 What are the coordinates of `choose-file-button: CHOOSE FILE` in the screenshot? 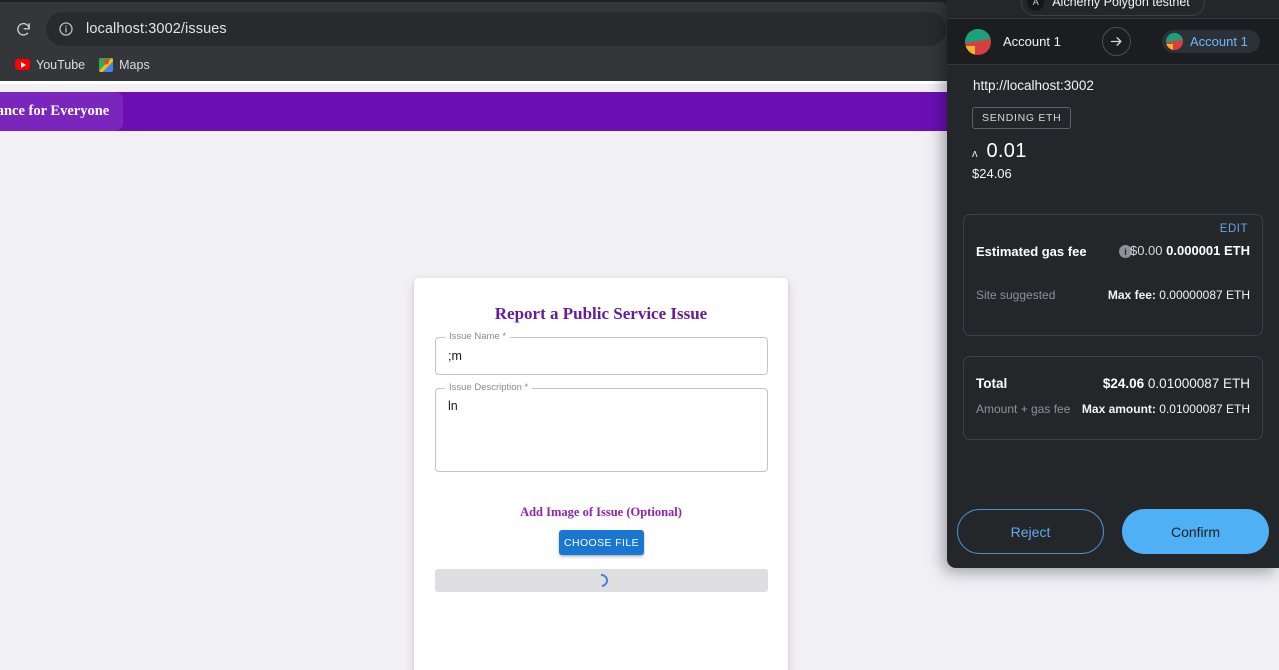 It's located at (601, 542).